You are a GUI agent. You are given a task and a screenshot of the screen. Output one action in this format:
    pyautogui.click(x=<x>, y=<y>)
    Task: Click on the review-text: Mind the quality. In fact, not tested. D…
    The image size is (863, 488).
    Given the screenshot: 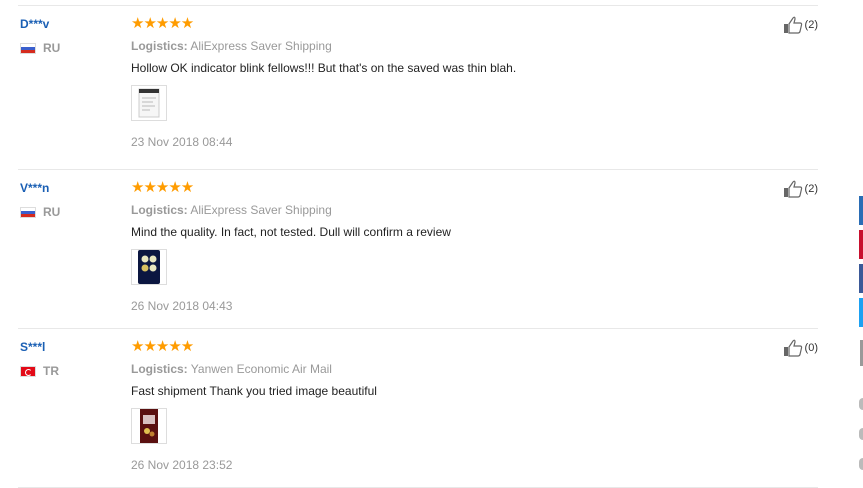 What is the action you would take?
    pyautogui.click(x=291, y=232)
    